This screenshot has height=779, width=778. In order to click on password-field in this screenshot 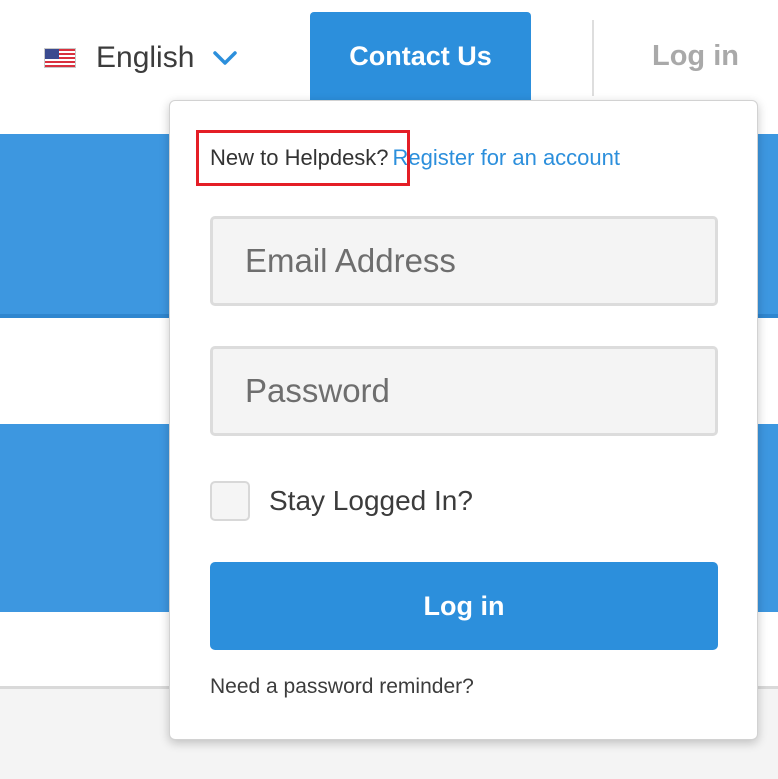, I will do `click(464, 391)`.